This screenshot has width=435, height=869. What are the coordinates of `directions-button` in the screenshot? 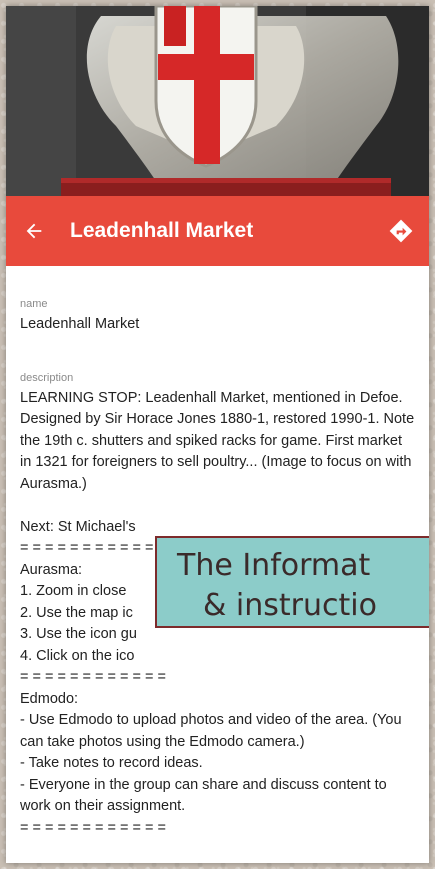 It's located at (401, 231).